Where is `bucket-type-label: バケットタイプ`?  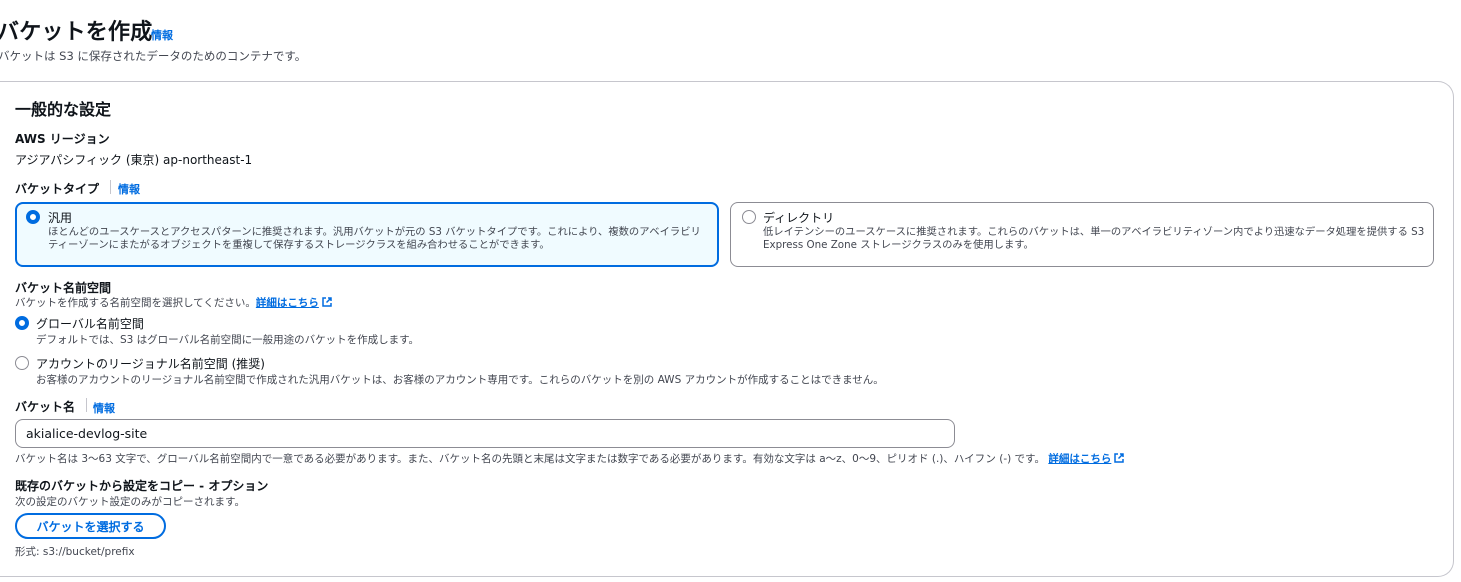 bucket-type-label: バケットタイプ is located at coordinates (57, 189).